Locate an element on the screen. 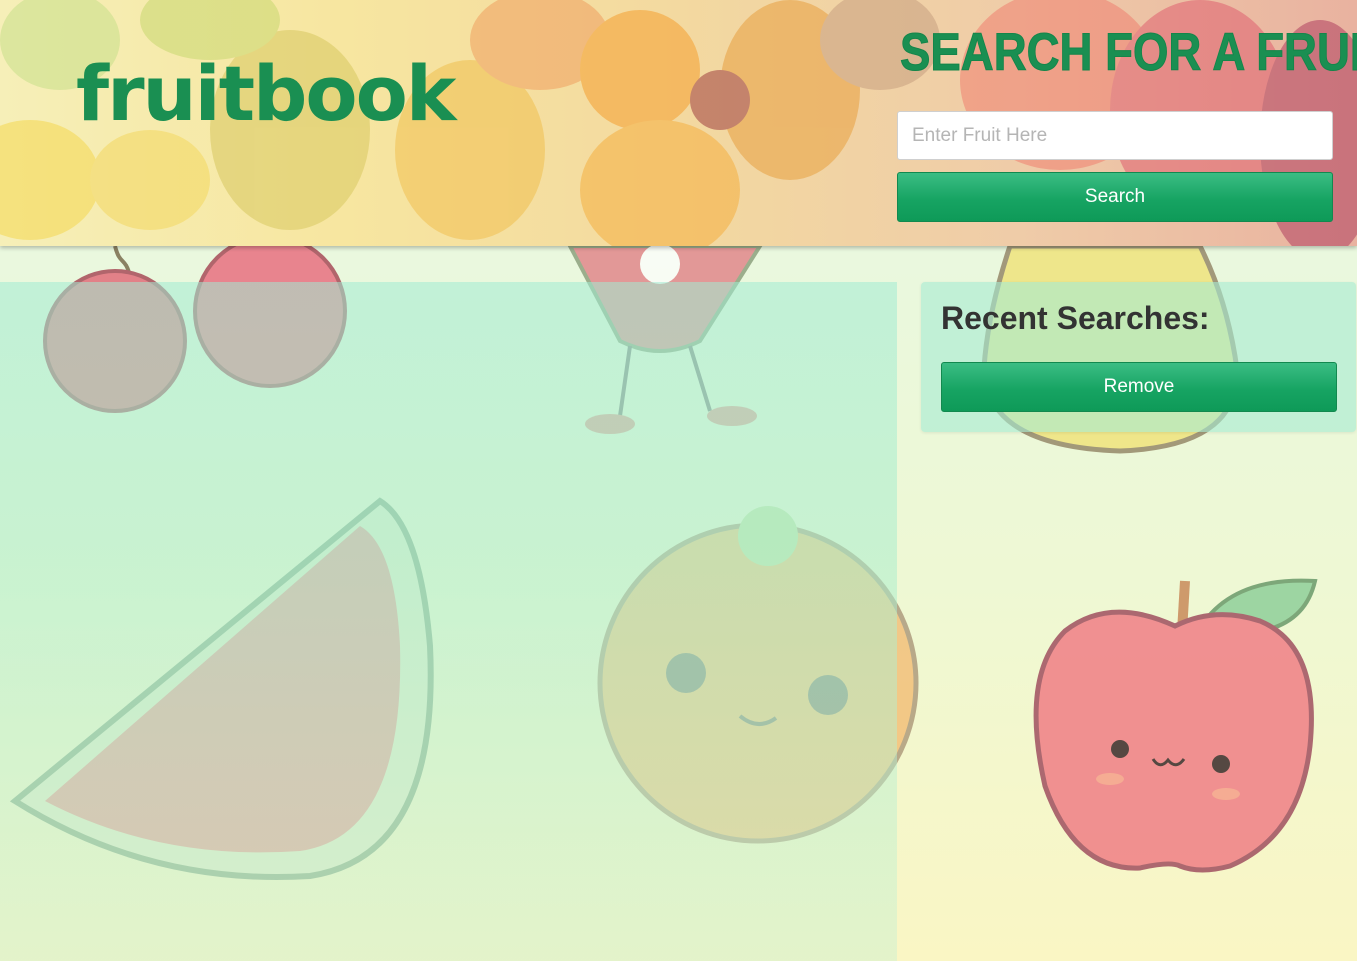  fruit-search-input is located at coordinates (1115, 135).